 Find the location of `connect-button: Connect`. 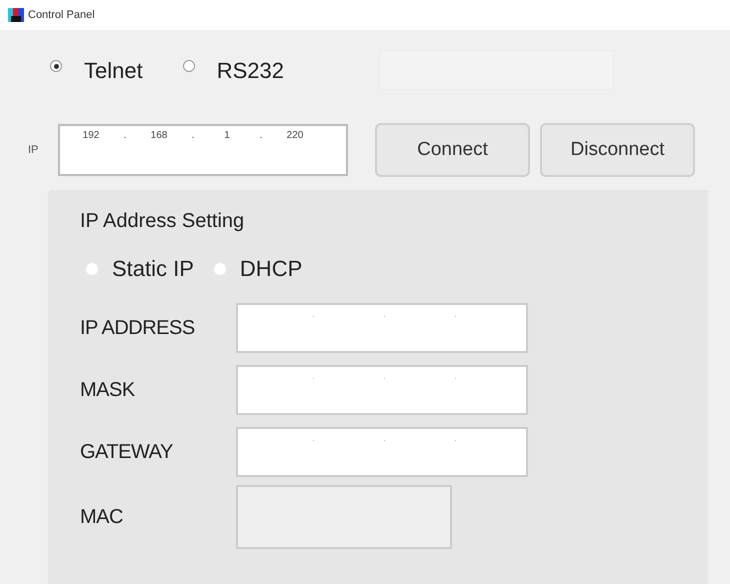

connect-button: Connect is located at coordinates (452, 150).